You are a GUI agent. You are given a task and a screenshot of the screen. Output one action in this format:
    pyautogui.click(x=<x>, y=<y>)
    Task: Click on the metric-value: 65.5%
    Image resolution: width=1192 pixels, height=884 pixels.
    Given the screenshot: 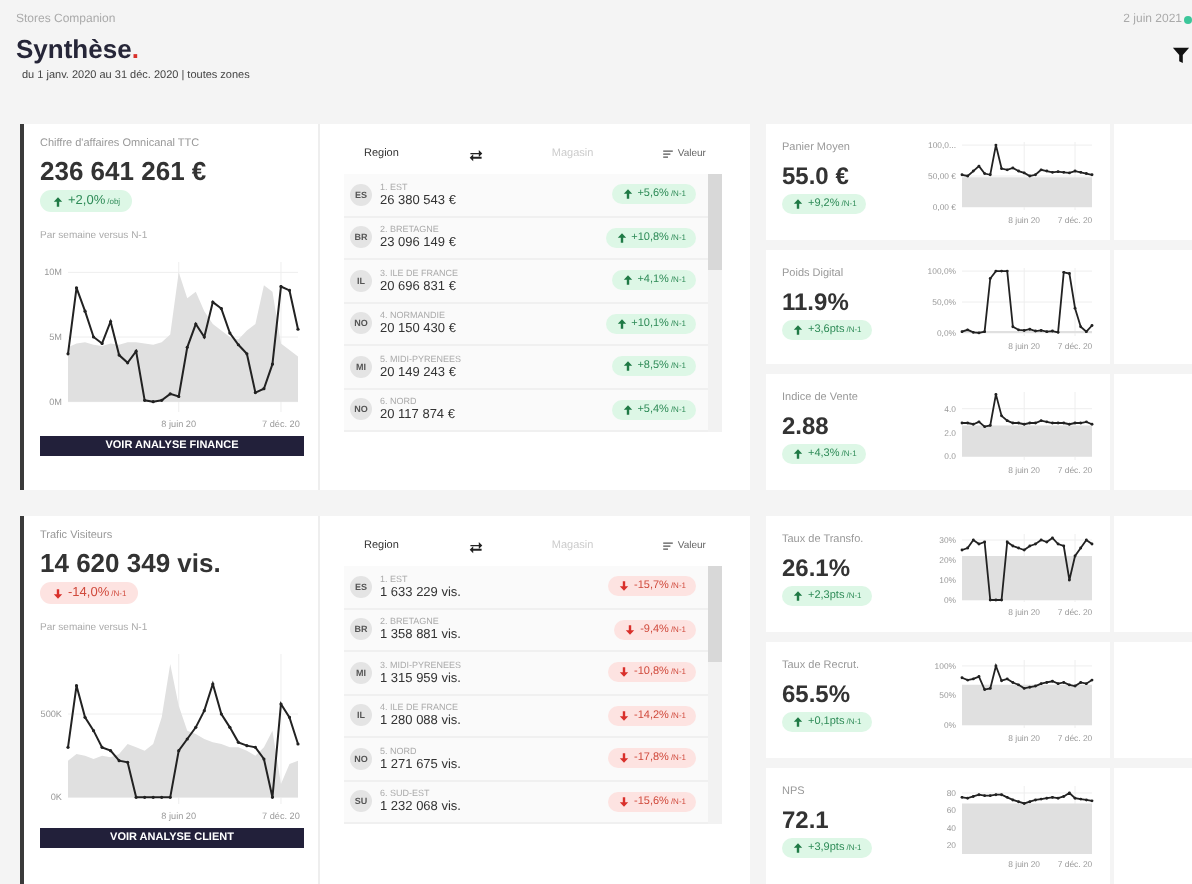 What is the action you would take?
    pyautogui.click(x=816, y=694)
    